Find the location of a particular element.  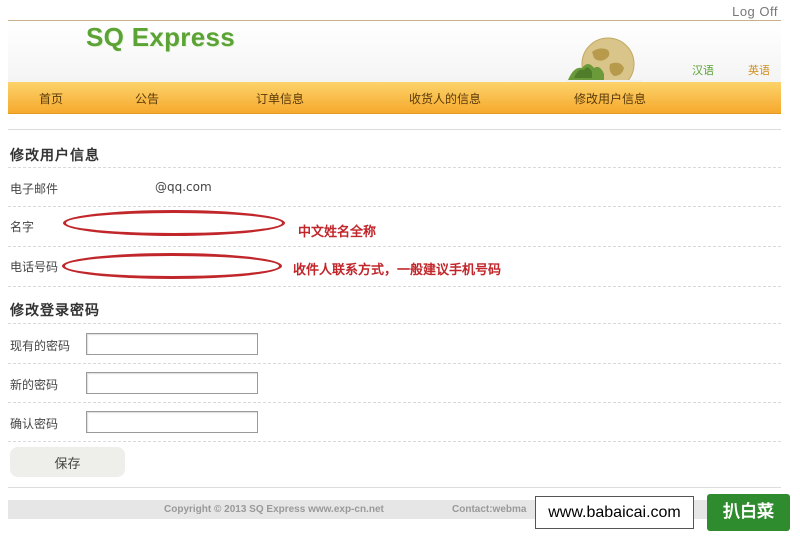

lang-english-link: 英语 is located at coordinates (759, 70).